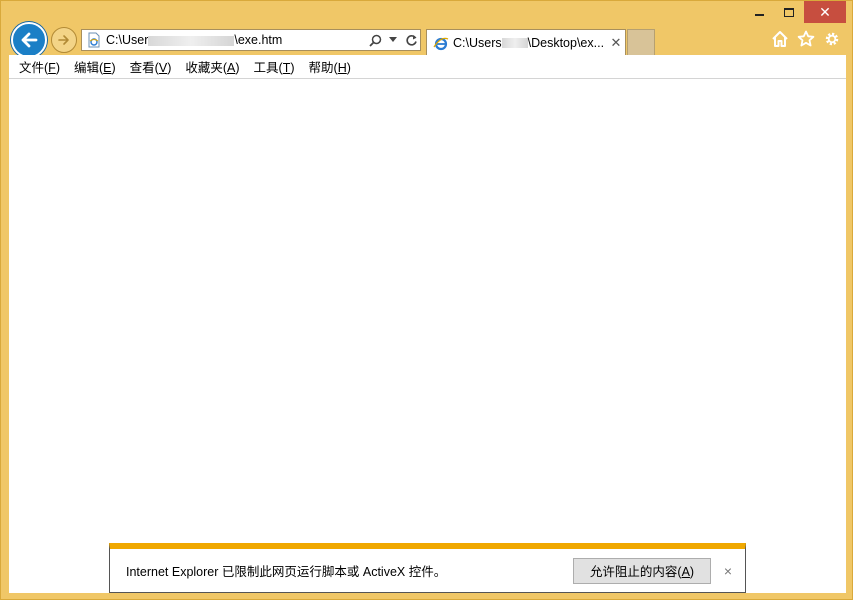 The height and width of the screenshot is (600, 853). I want to click on refresh-button, so click(411, 40).